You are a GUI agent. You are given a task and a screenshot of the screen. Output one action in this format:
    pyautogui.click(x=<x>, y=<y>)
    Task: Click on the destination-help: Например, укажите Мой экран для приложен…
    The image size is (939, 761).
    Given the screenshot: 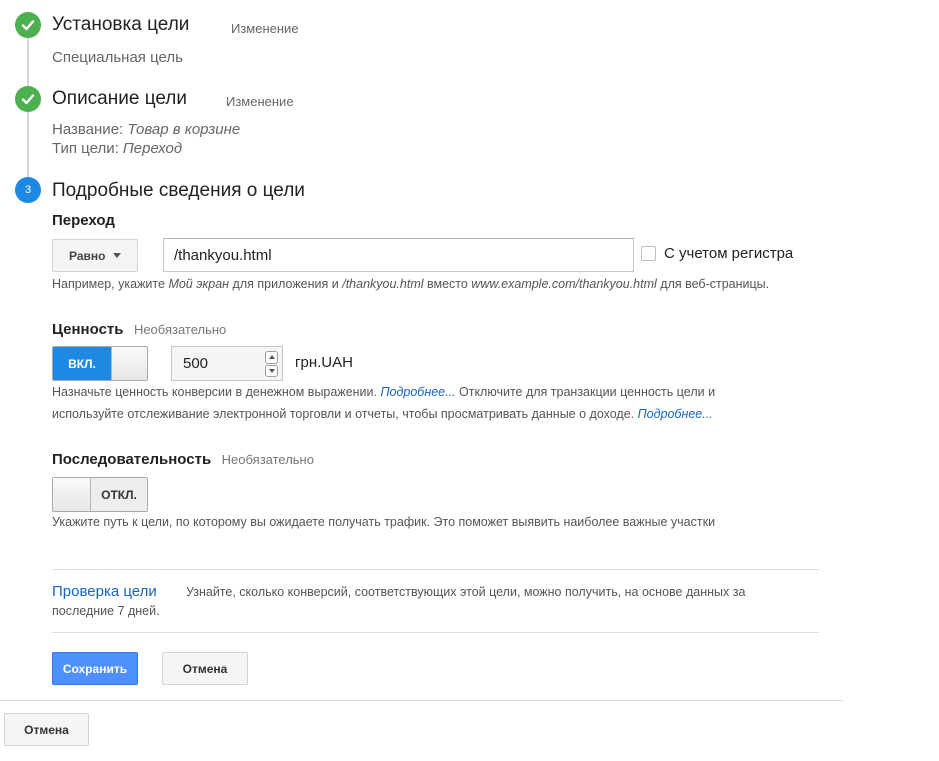 What is the action you would take?
    pyautogui.click(x=410, y=284)
    